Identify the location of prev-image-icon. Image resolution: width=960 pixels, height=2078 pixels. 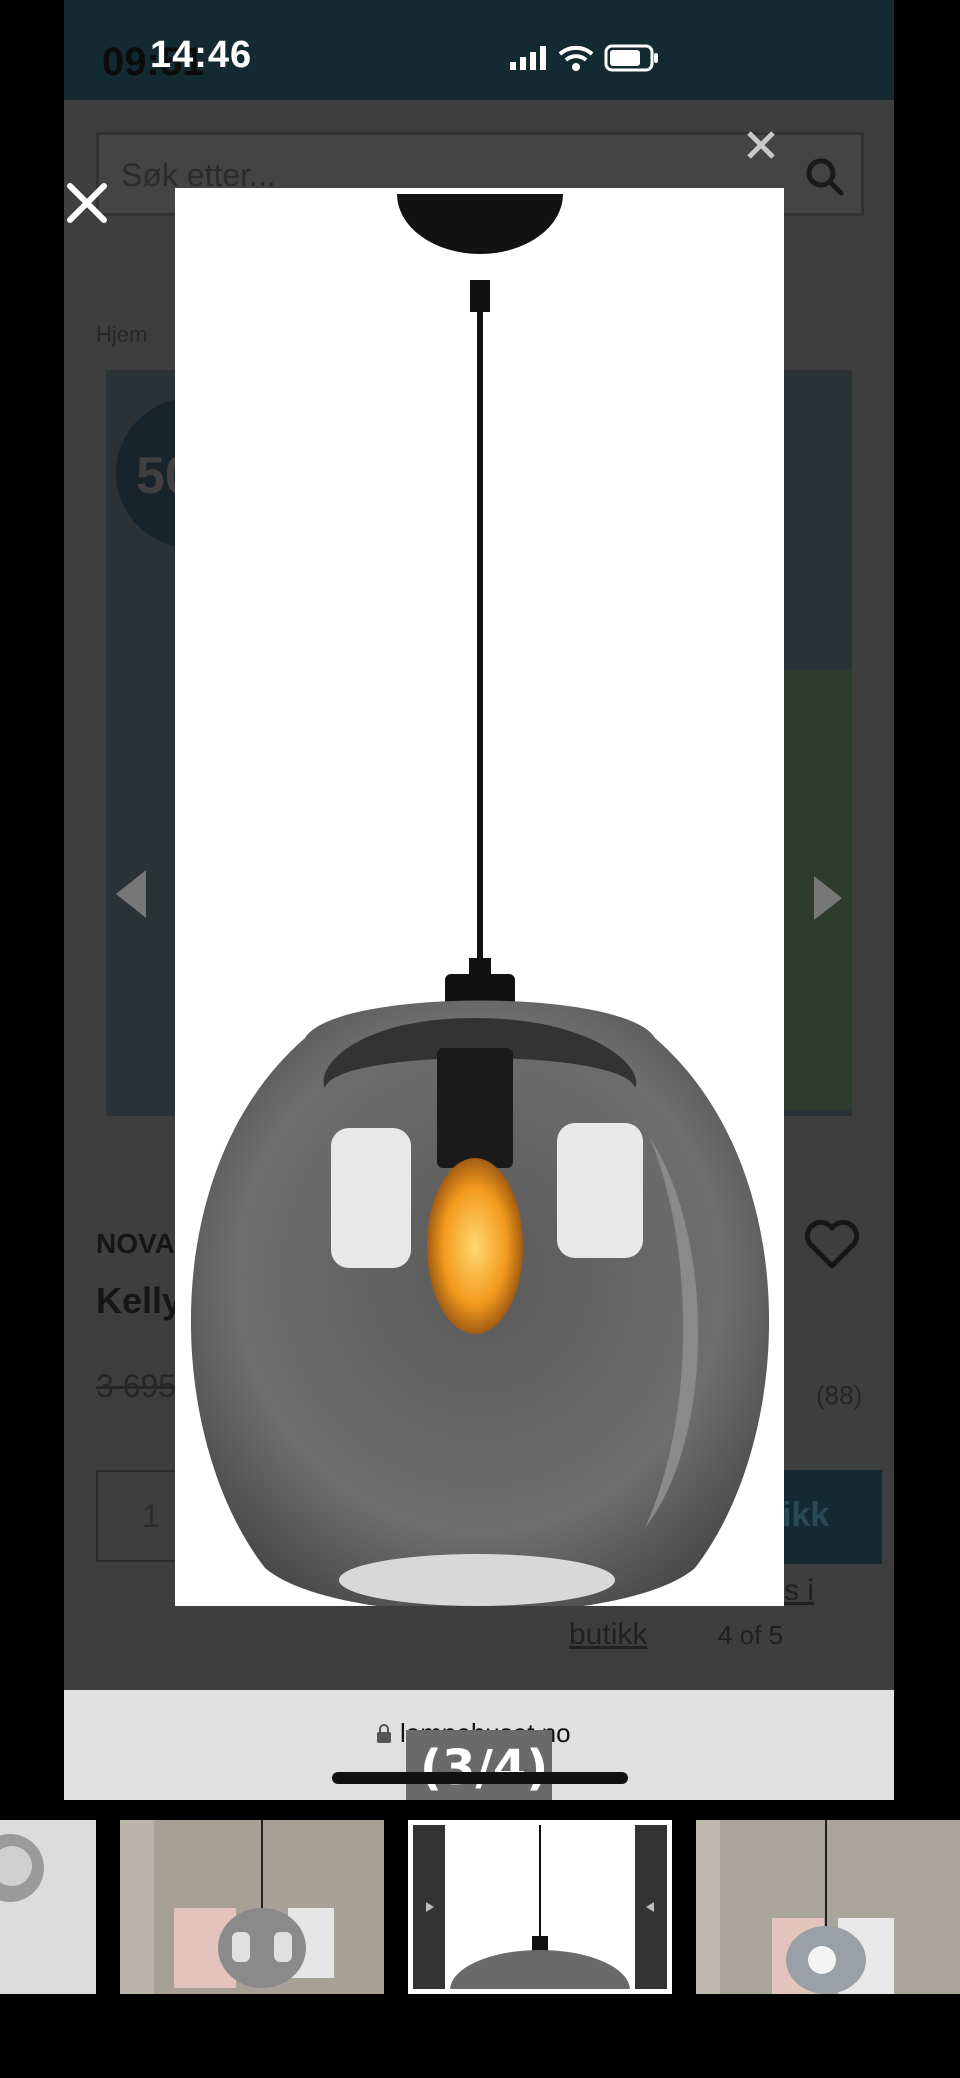
(131, 894).